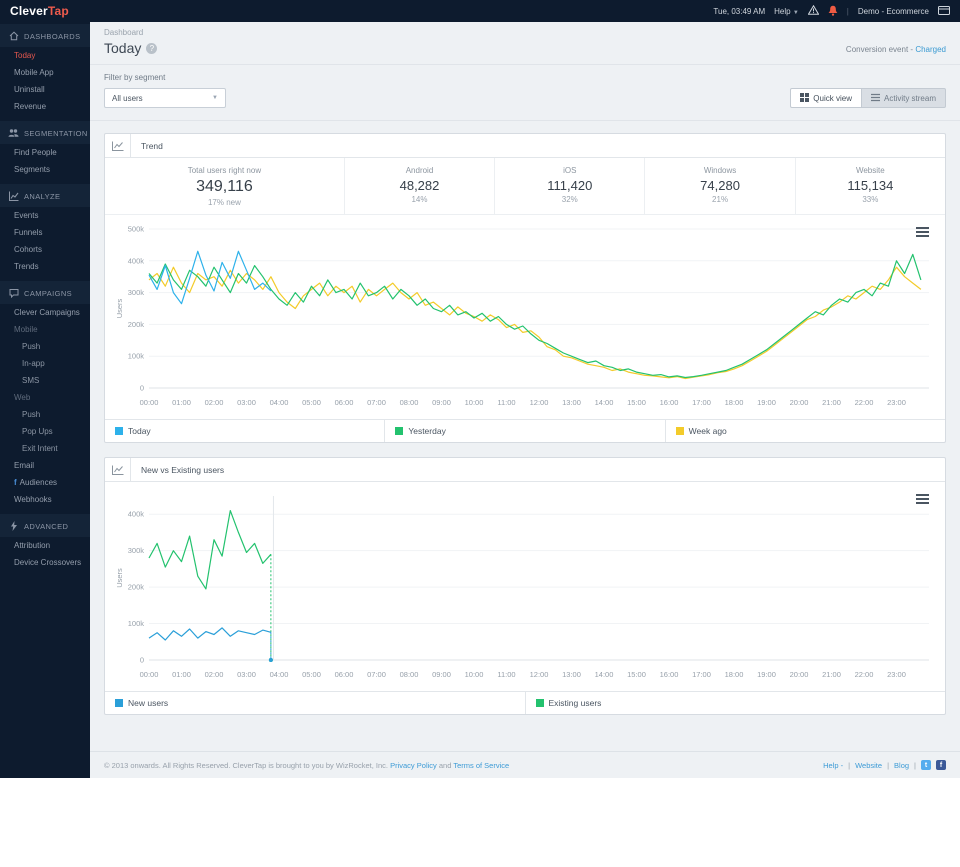 This screenshot has width=960, height=867. What do you see at coordinates (45, 55) in the screenshot?
I see `sidebar-item-today: Today` at bounding box center [45, 55].